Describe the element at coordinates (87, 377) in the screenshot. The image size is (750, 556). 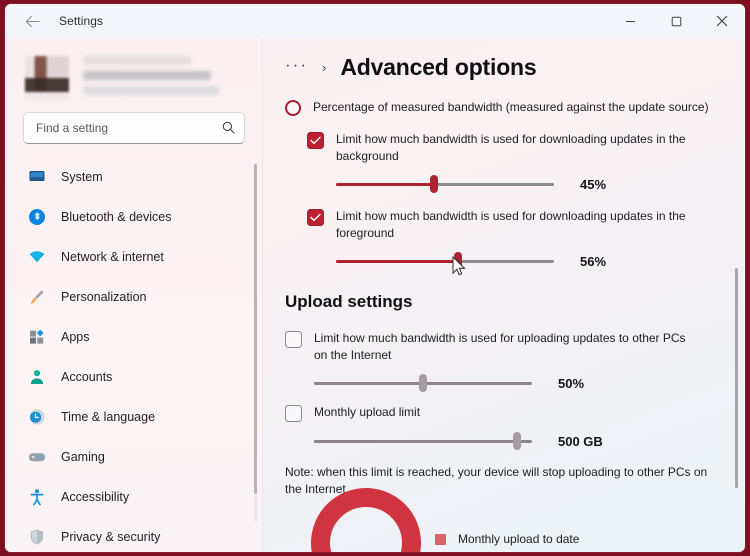
I see `sidebar-item-label: Accounts` at that location.